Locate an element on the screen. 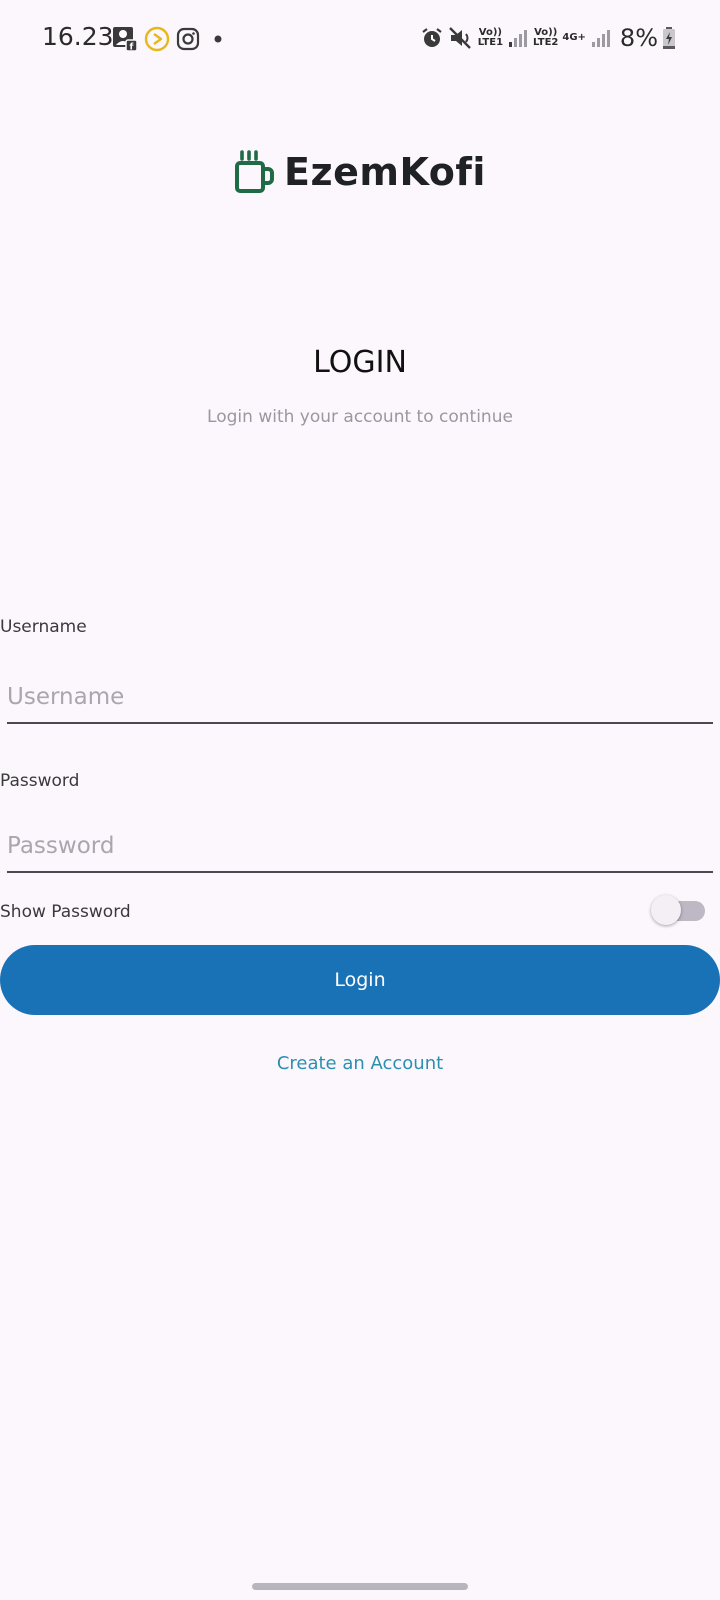 The image size is (720, 1600). show-password-label: Show Password is located at coordinates (65, 912).